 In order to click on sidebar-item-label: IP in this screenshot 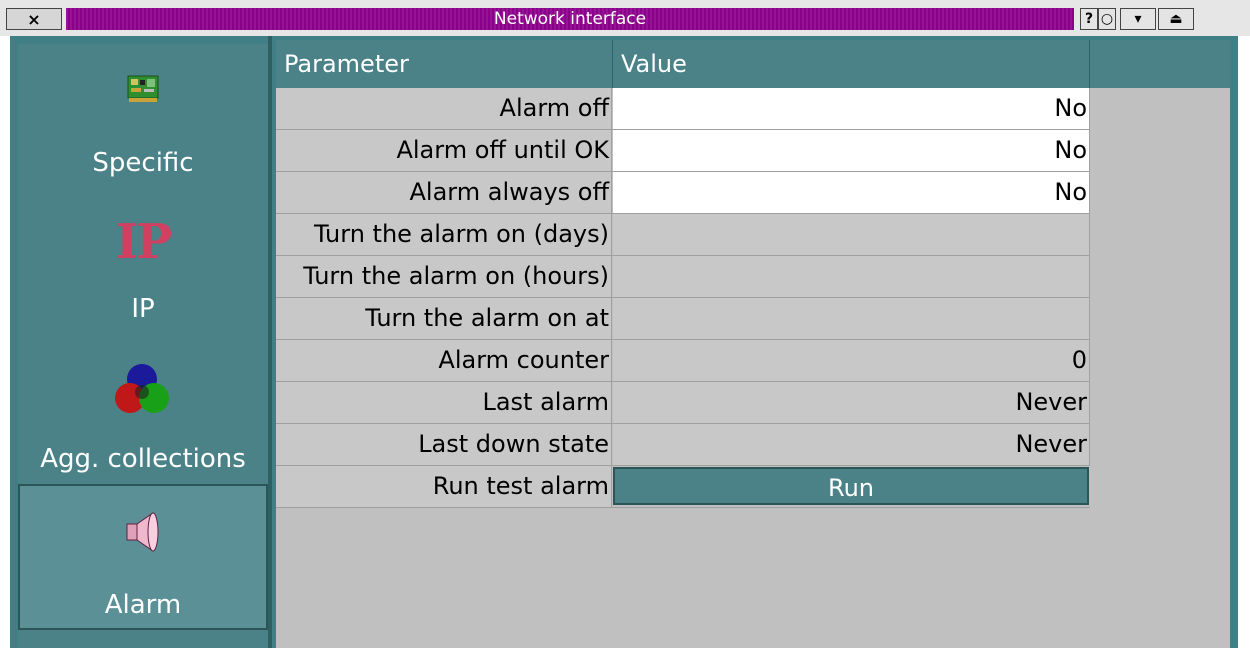, I will do `click(143, 309)`.